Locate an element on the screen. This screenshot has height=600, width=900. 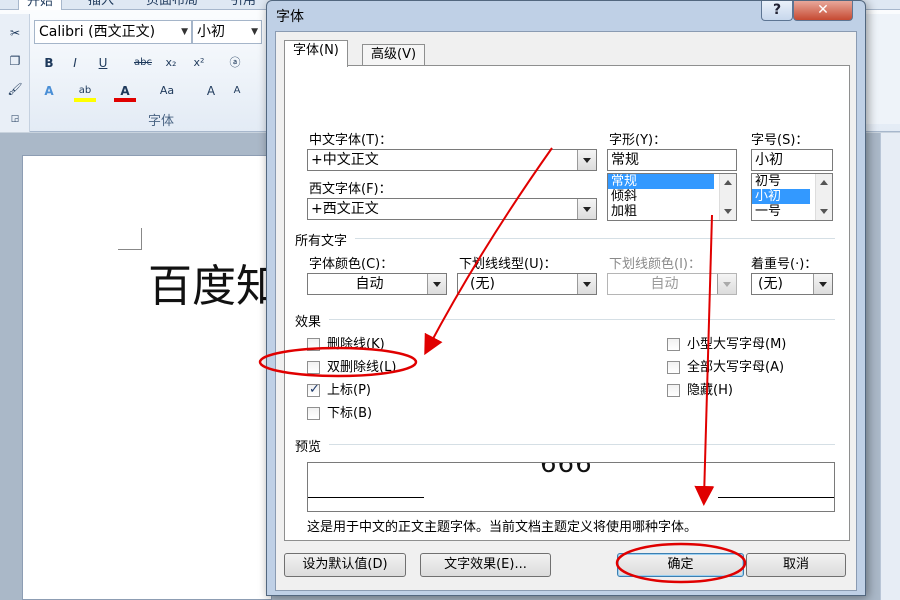
underline-color-label: 下划线颜色(I)： is located at coordinates (655, 264).